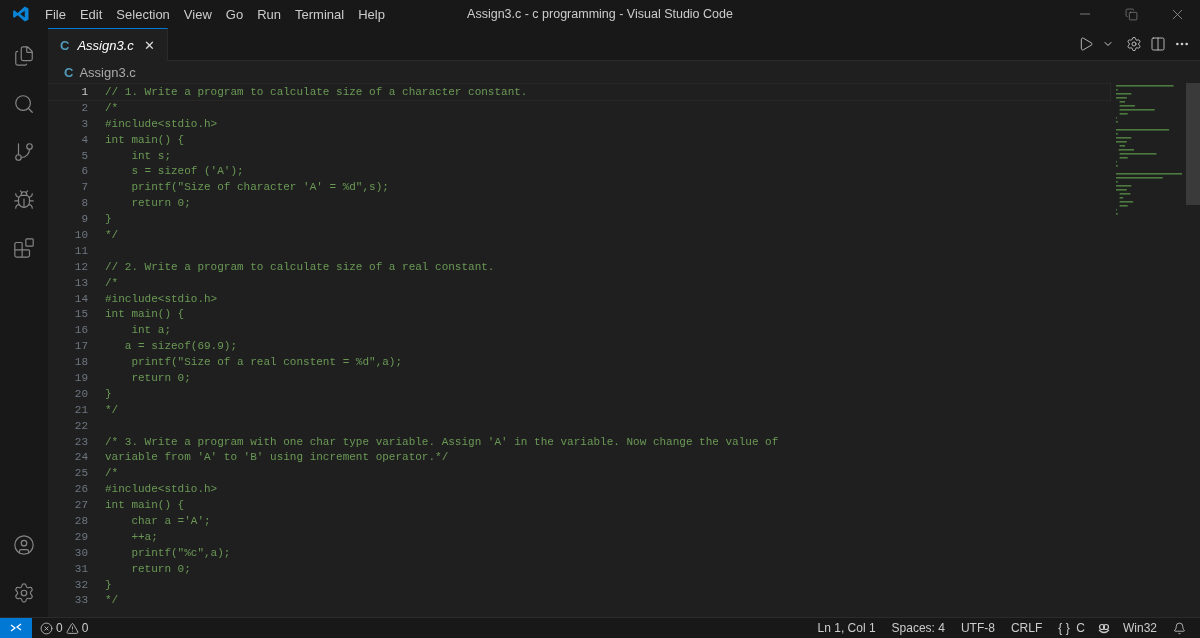 The image size is (1200, 638). Describe the element at coordinates (80, 425) in the screenshot. I see `line-number: 22` at that location.